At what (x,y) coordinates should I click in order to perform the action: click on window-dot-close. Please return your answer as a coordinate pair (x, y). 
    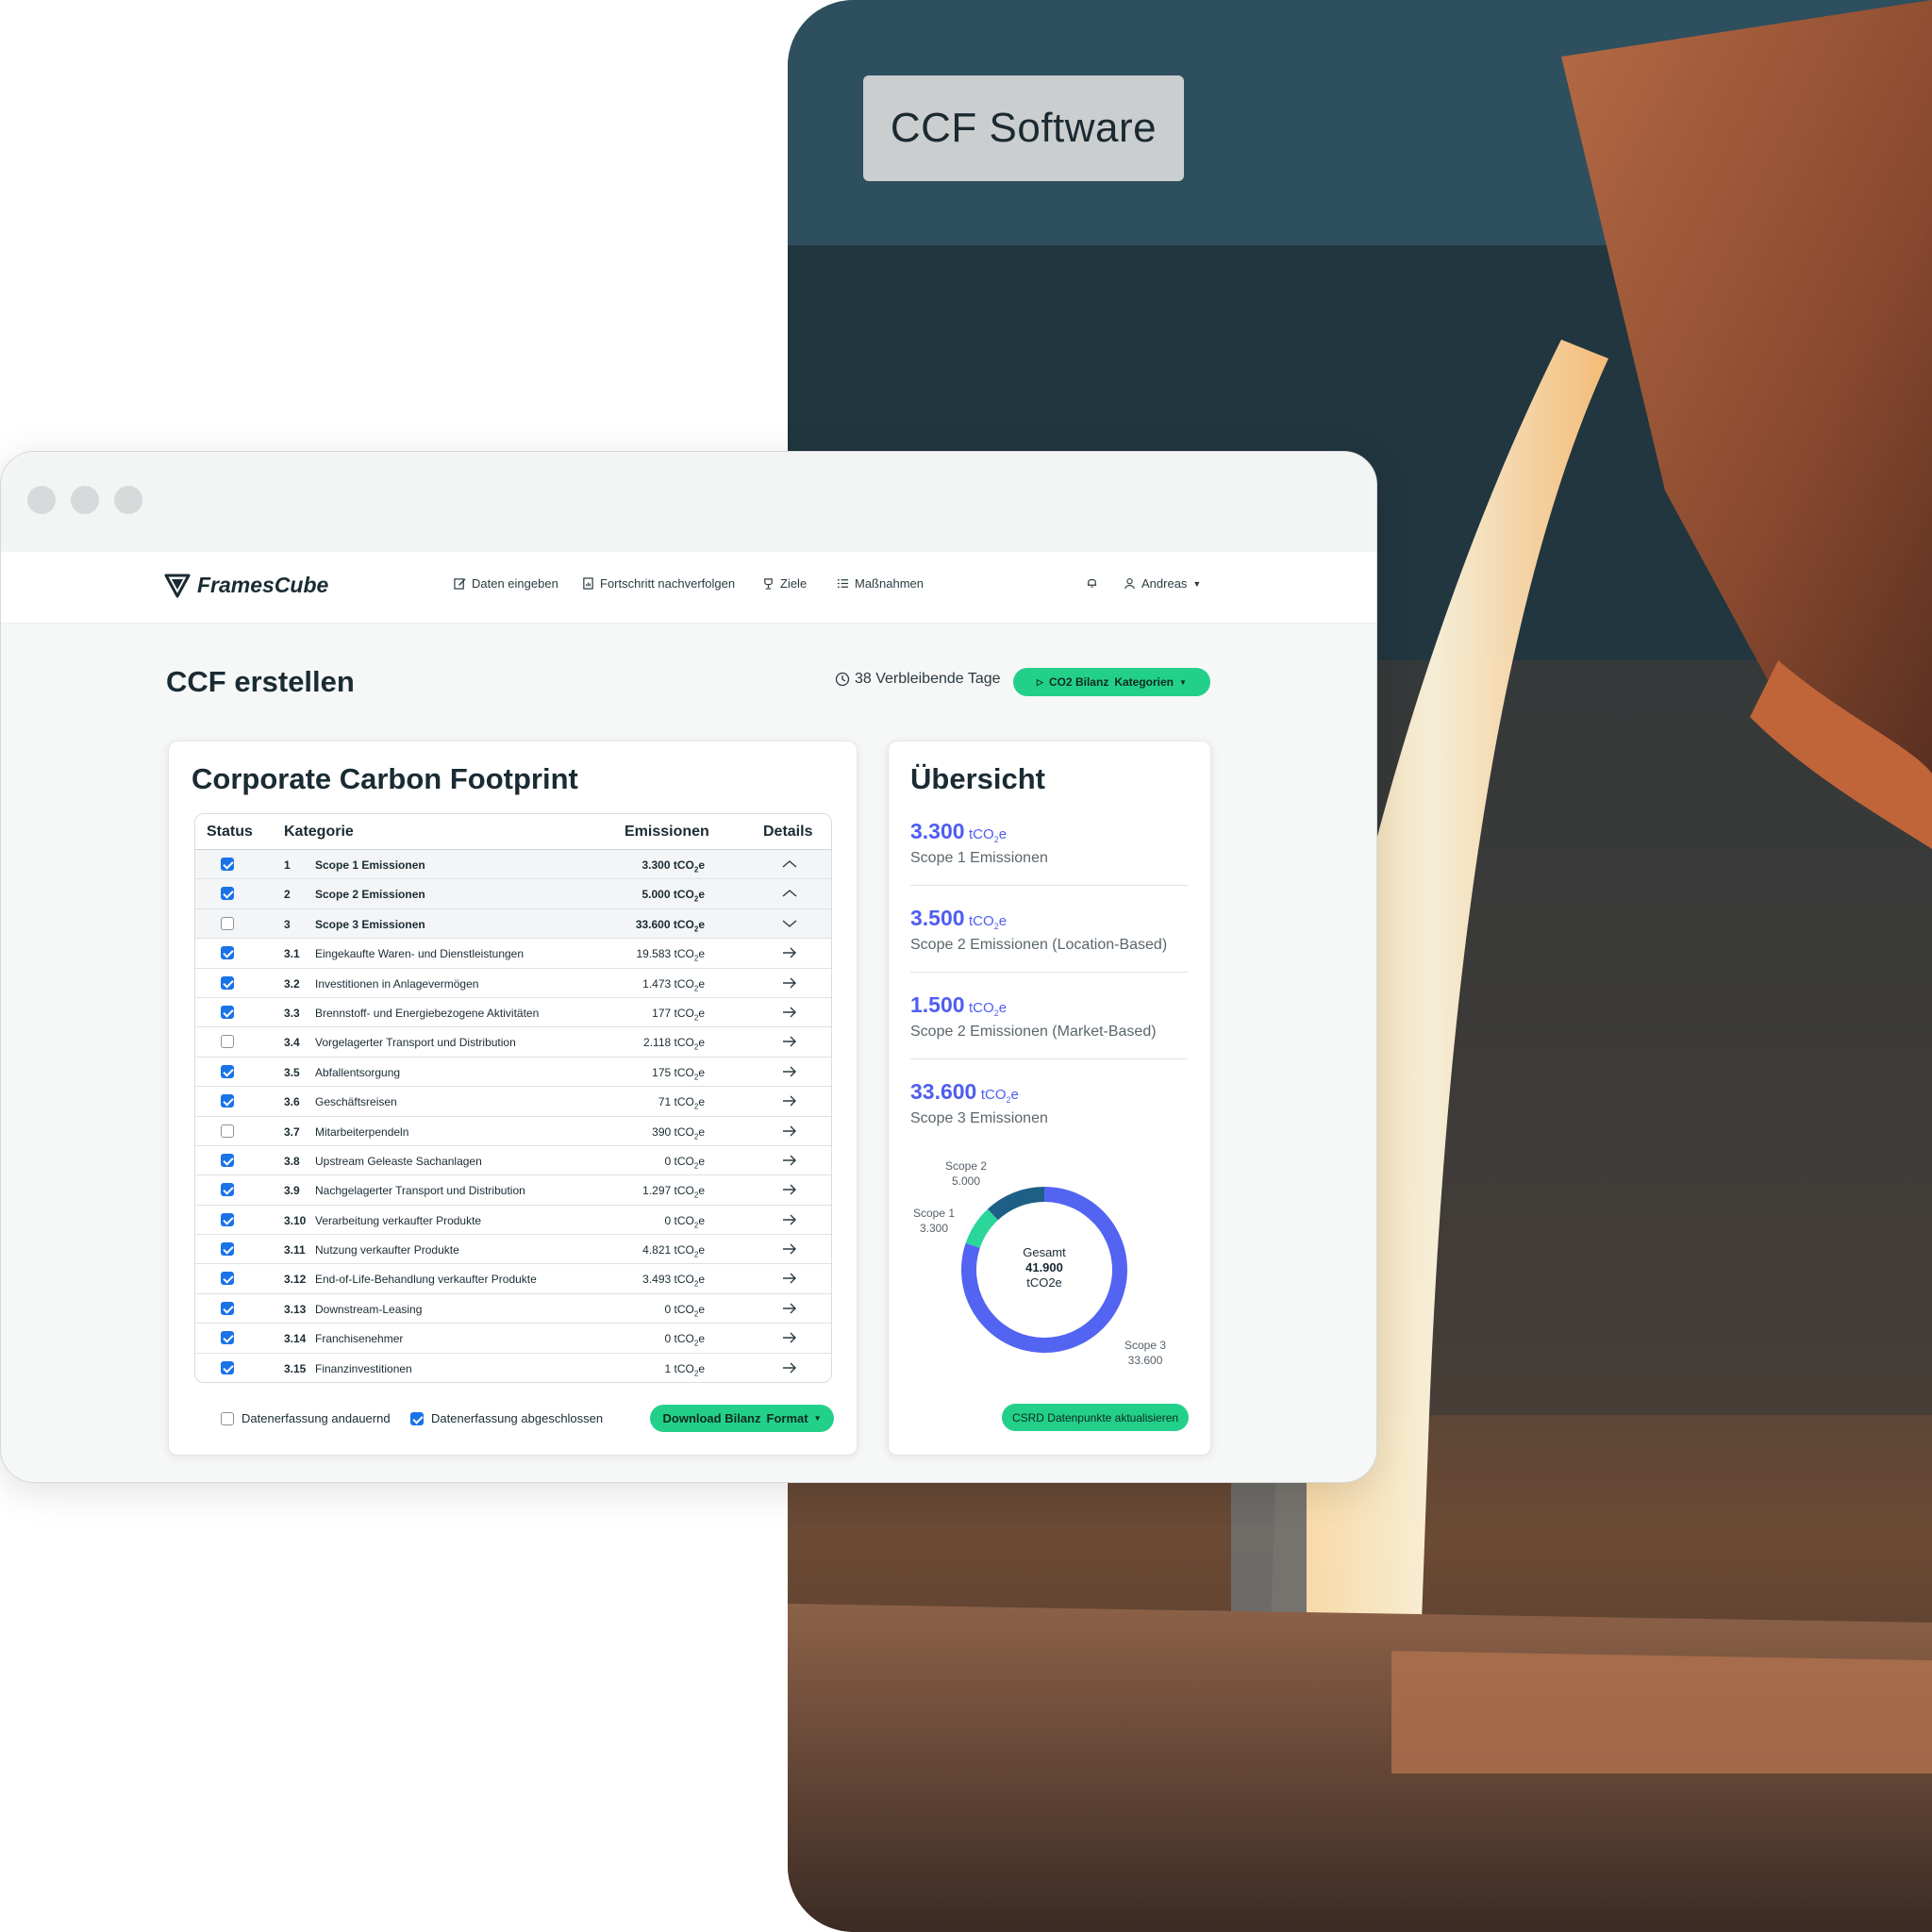
    Looking at the image, I should click on (41, 500).